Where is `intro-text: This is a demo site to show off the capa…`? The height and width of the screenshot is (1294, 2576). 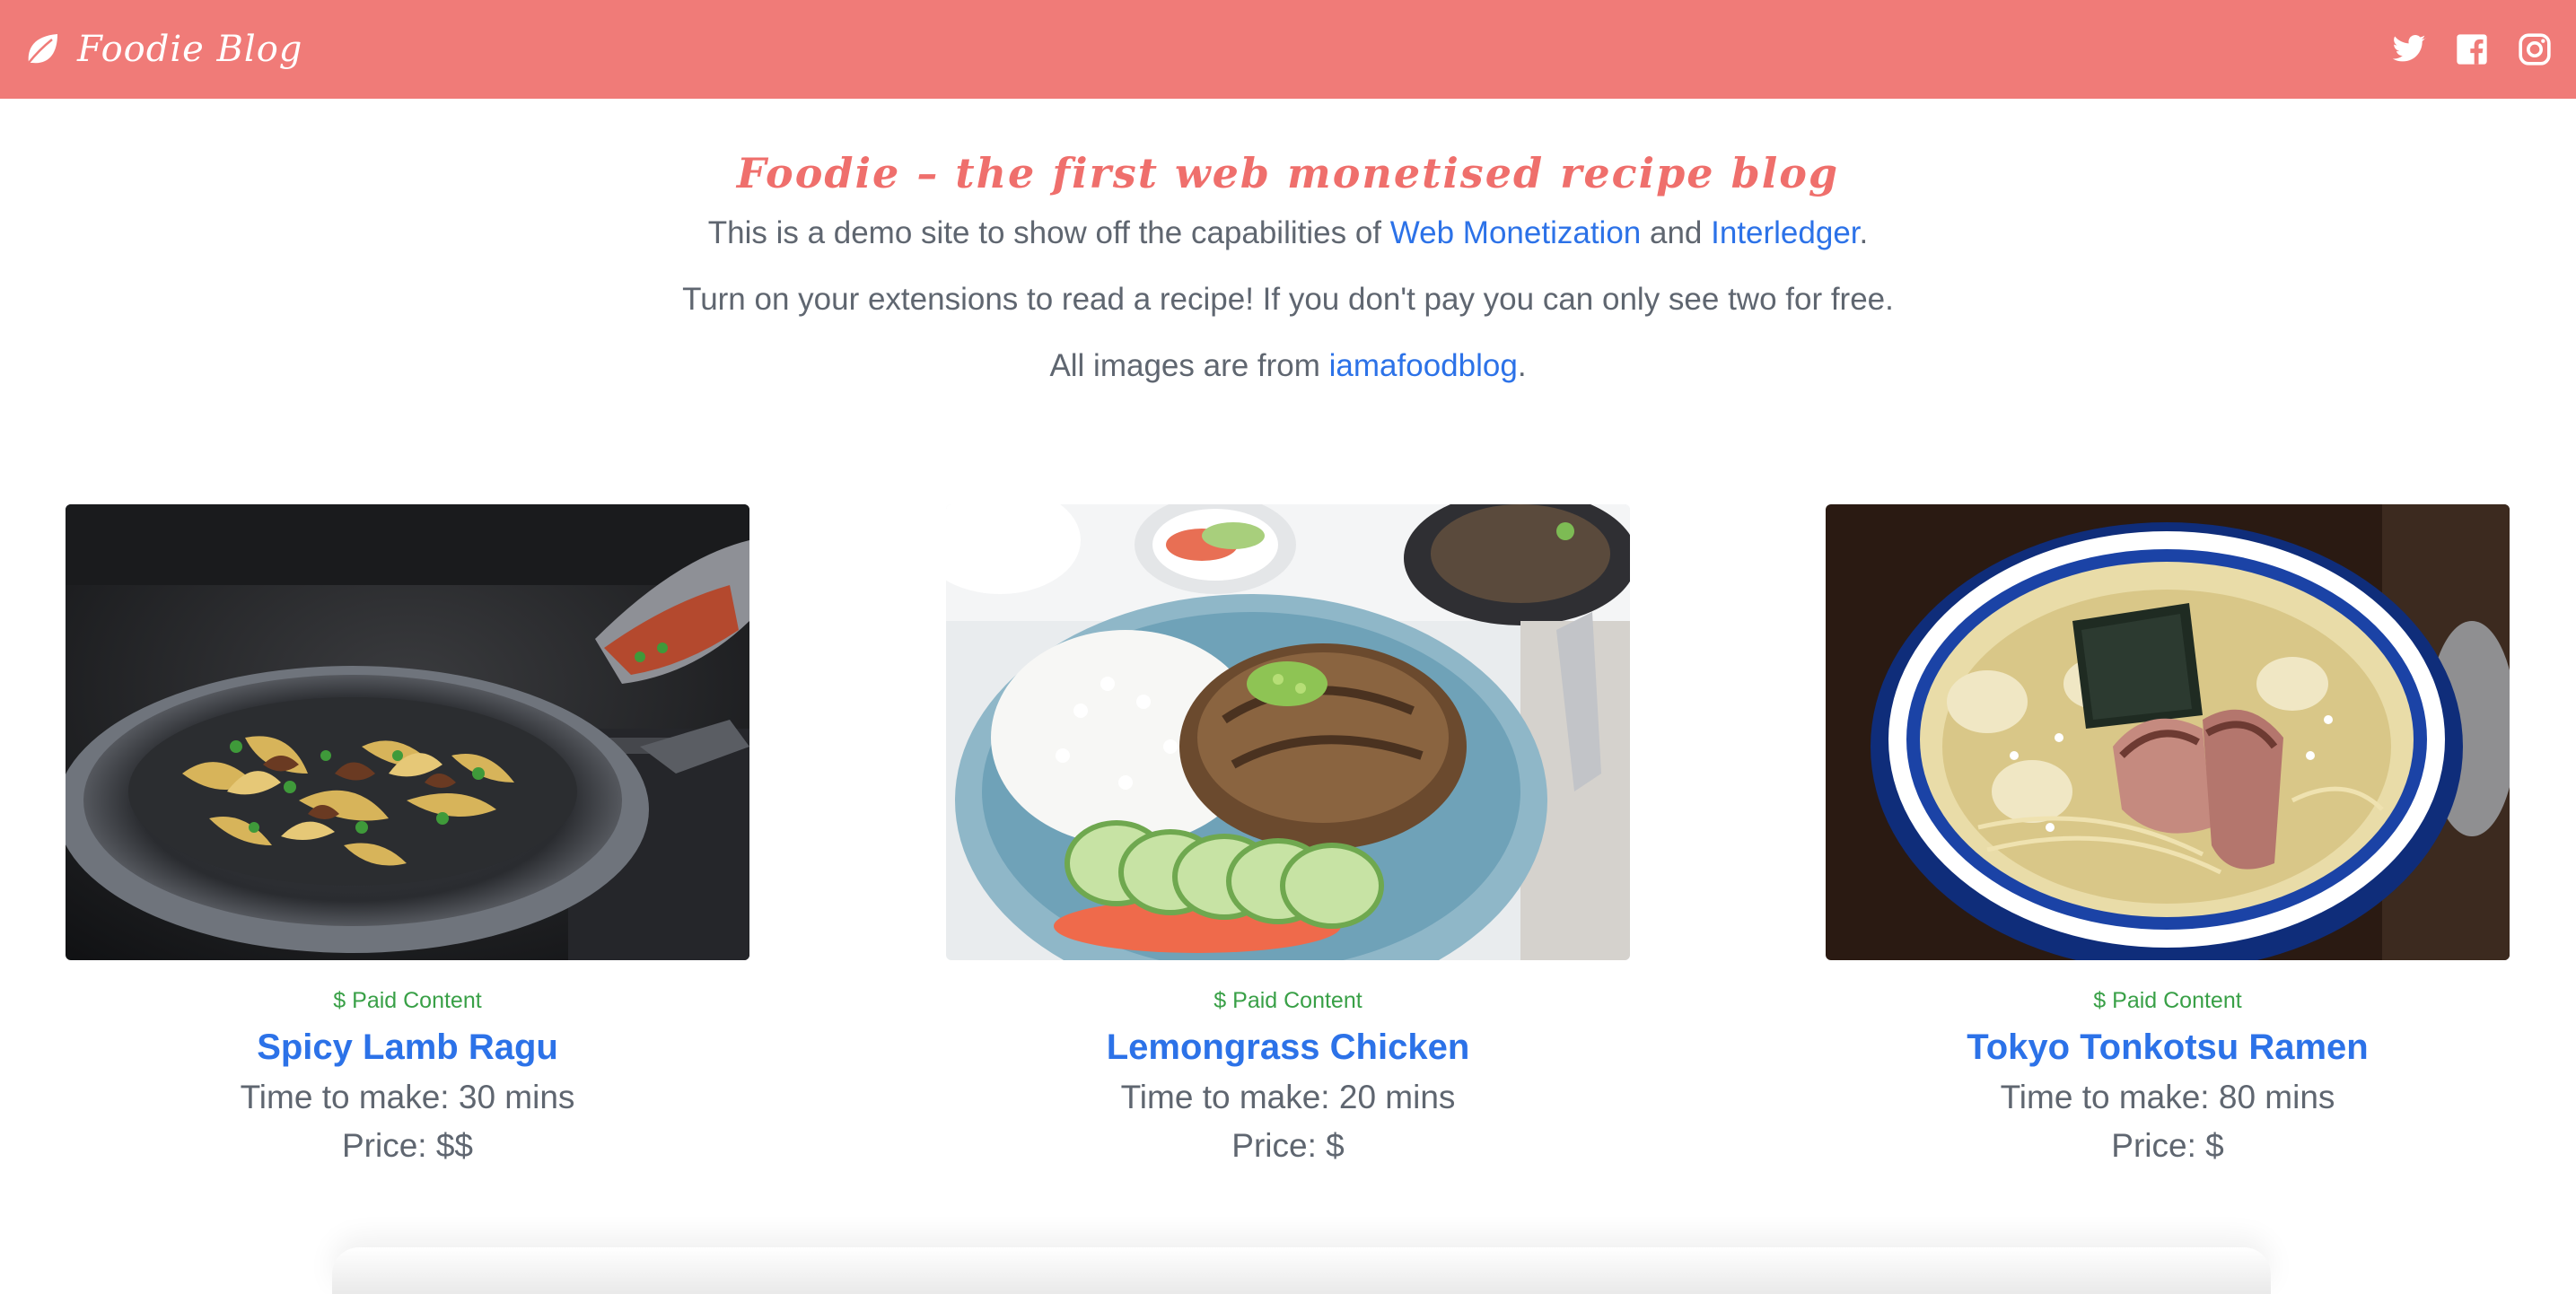 intro-text: This is a demo site to show off the capa… is located at coordinates (1048, 233).